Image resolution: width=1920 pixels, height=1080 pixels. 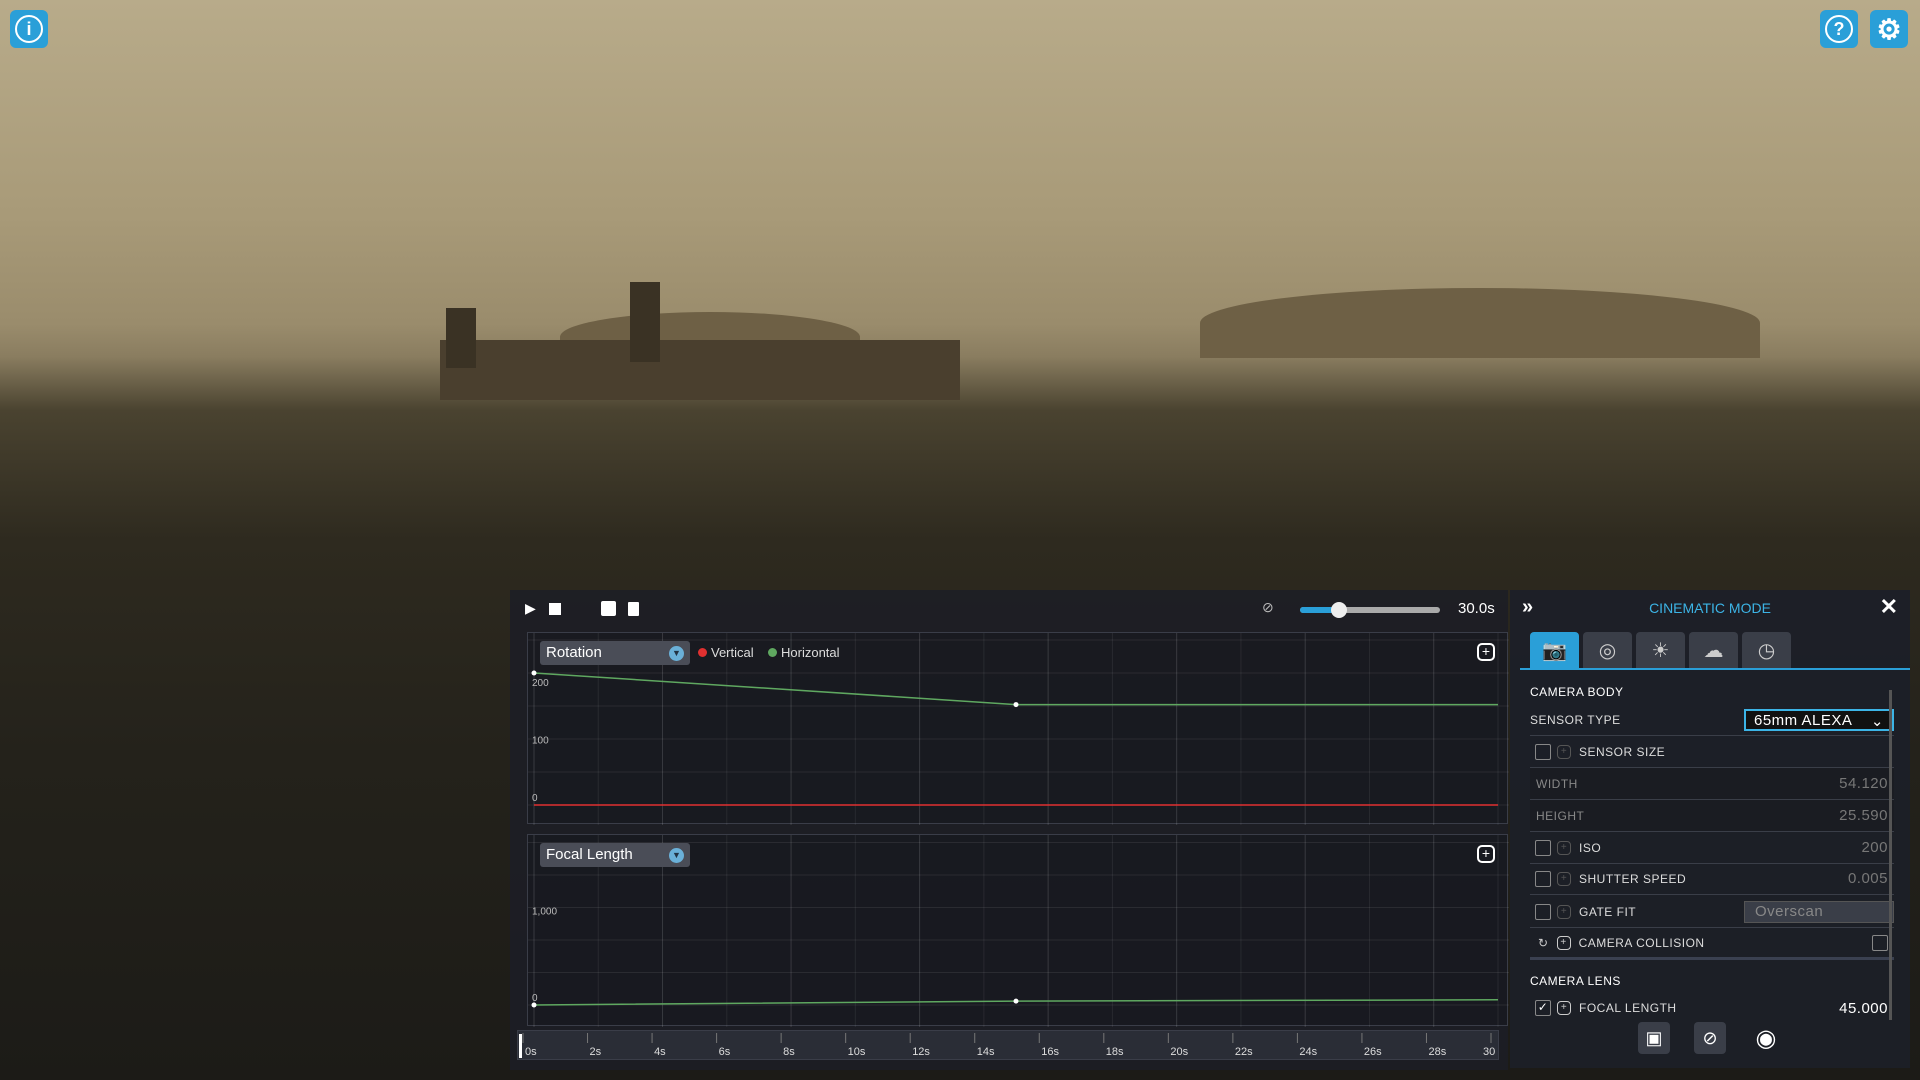 I want to click on eye-off-icon: ⊘, so click(x=1710, y=1037).